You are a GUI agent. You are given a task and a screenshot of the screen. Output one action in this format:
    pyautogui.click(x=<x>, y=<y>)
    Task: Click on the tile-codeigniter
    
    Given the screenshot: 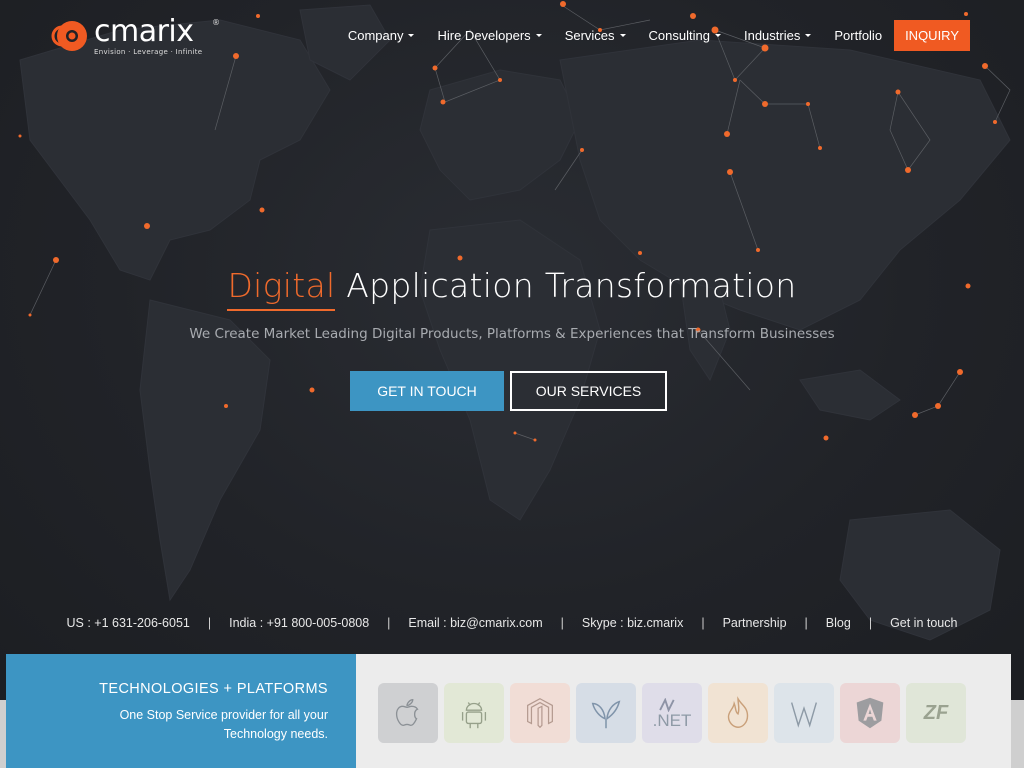 What is the action you would take?
    pyautogui.click(x=738, y=713)
    